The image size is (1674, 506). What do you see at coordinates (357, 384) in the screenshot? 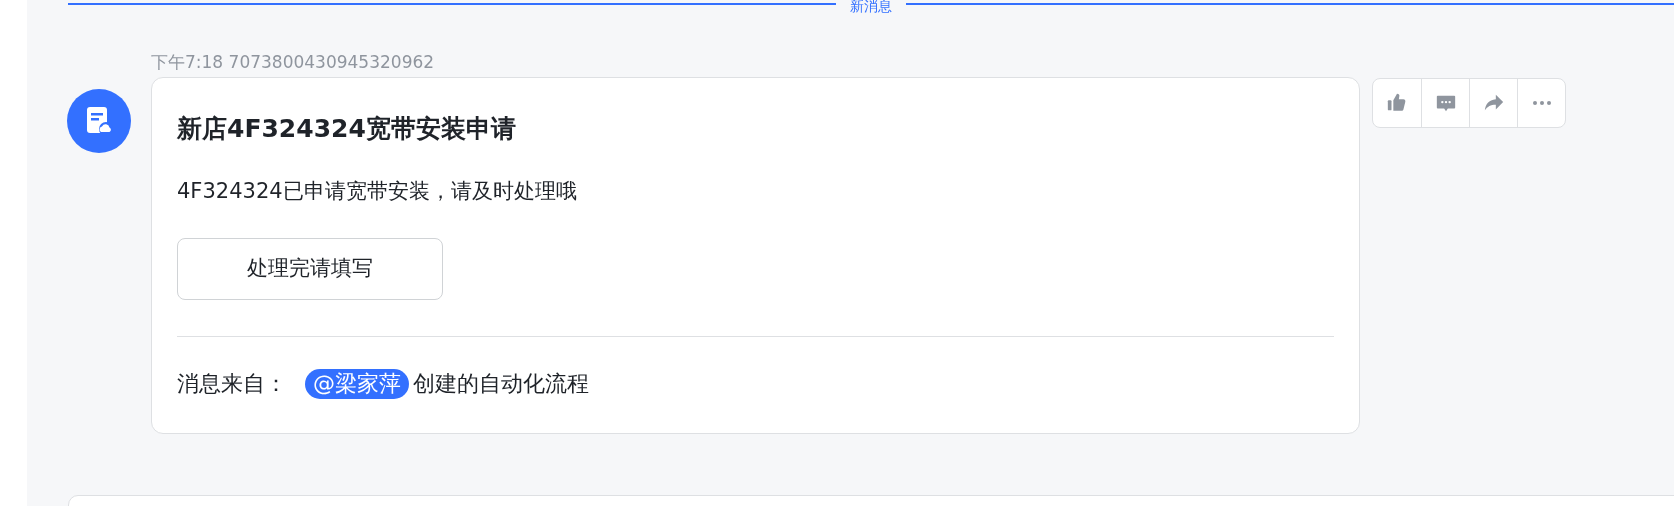
I see `user-mention: @梁家萍` at bounding box center [357, 384].